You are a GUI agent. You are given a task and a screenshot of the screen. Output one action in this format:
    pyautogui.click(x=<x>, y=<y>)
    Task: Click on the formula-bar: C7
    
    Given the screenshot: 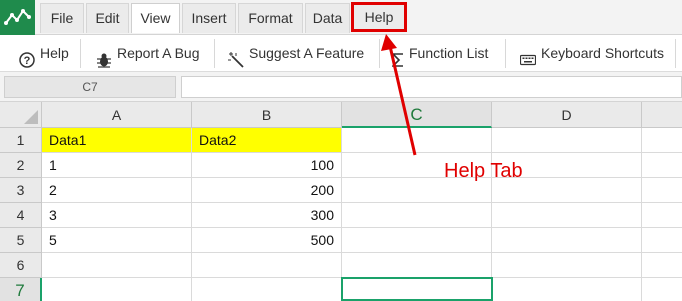 What is the action you would take?
    pyautogui.click(x=341, y=87)
    